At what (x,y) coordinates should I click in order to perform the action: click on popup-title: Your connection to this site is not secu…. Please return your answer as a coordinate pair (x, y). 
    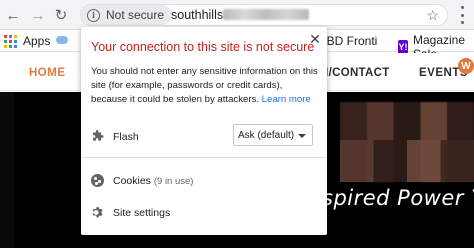
    Looking at the image, I should click on (203, 47).